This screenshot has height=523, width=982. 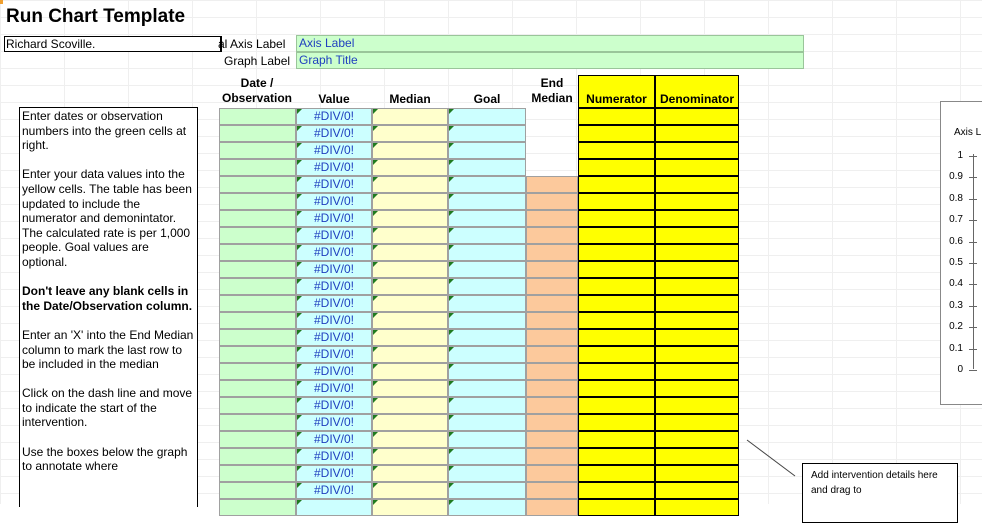 What do you see at coordinates (334, 507) in the screenshot?
I see `val-cell` at bounding box center [334, 507].